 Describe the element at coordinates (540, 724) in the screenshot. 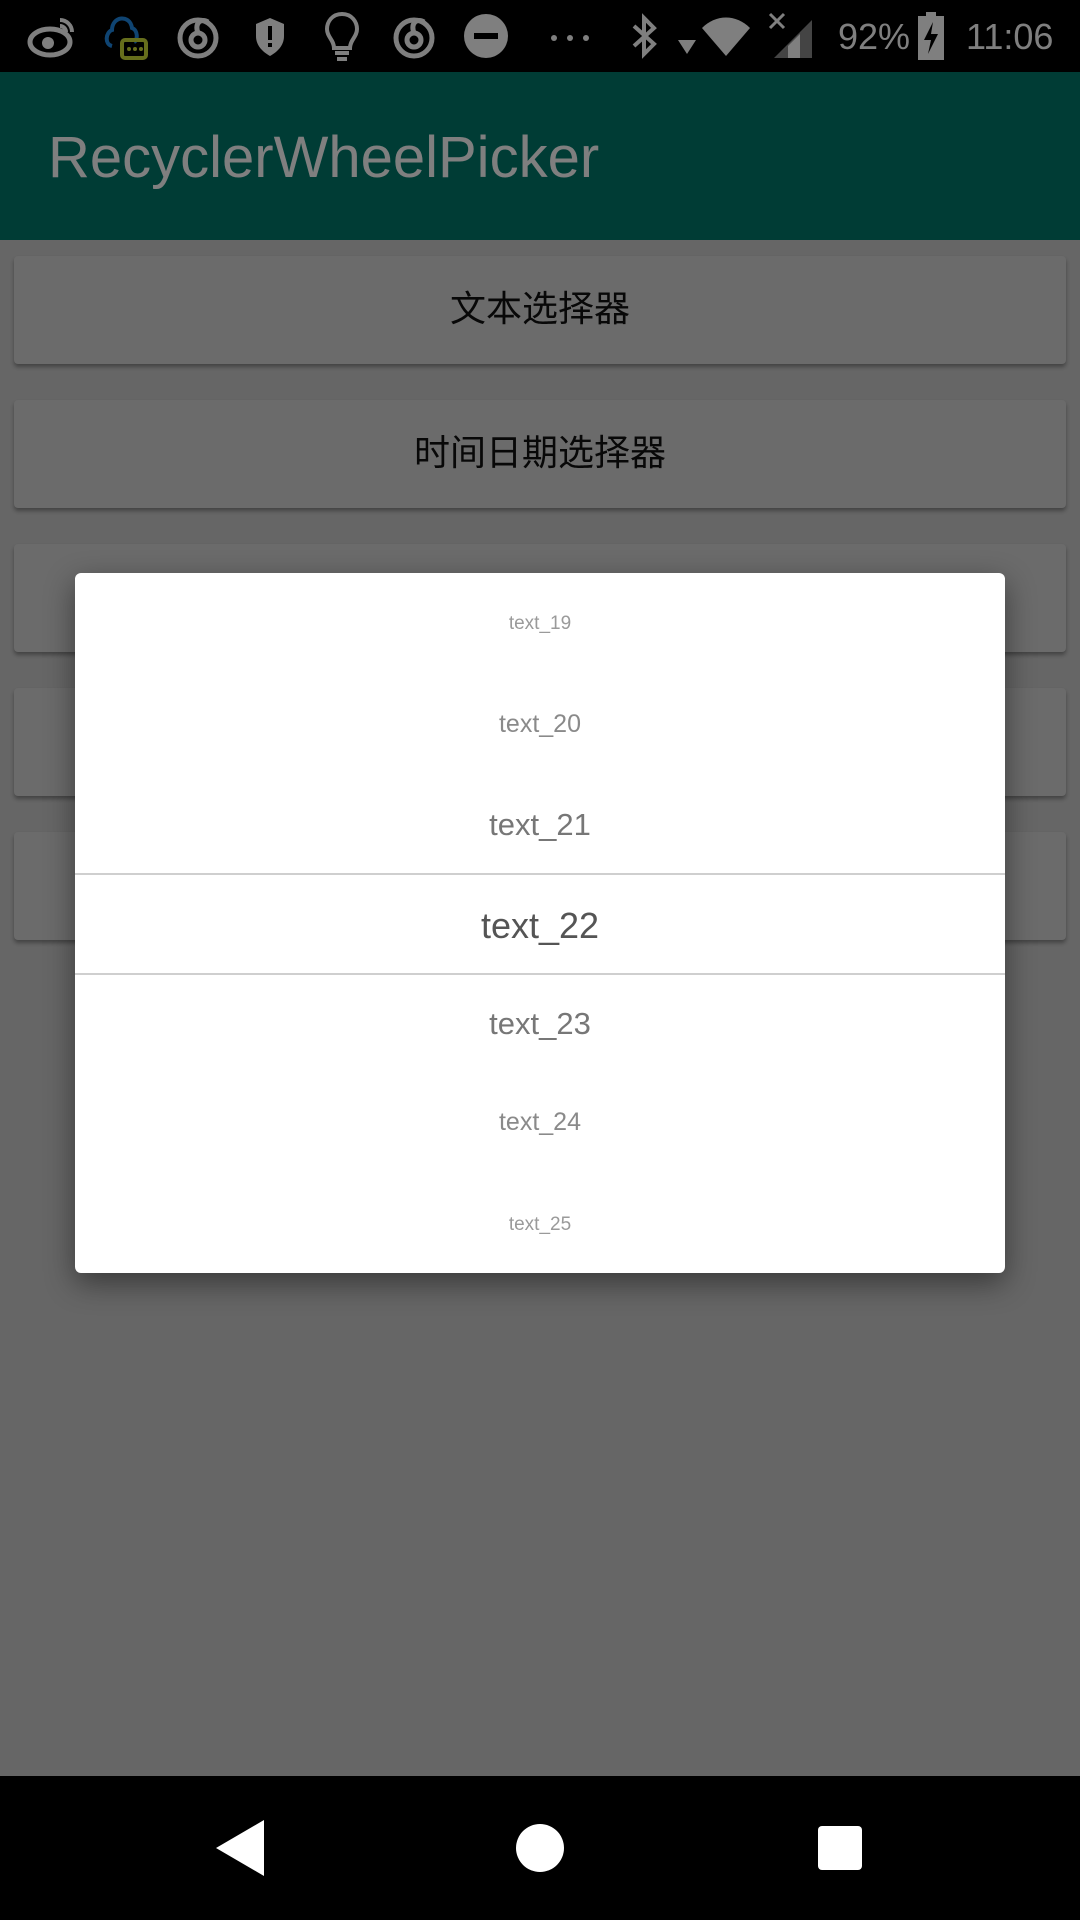

I see `wheel-item: text_20` at that location.